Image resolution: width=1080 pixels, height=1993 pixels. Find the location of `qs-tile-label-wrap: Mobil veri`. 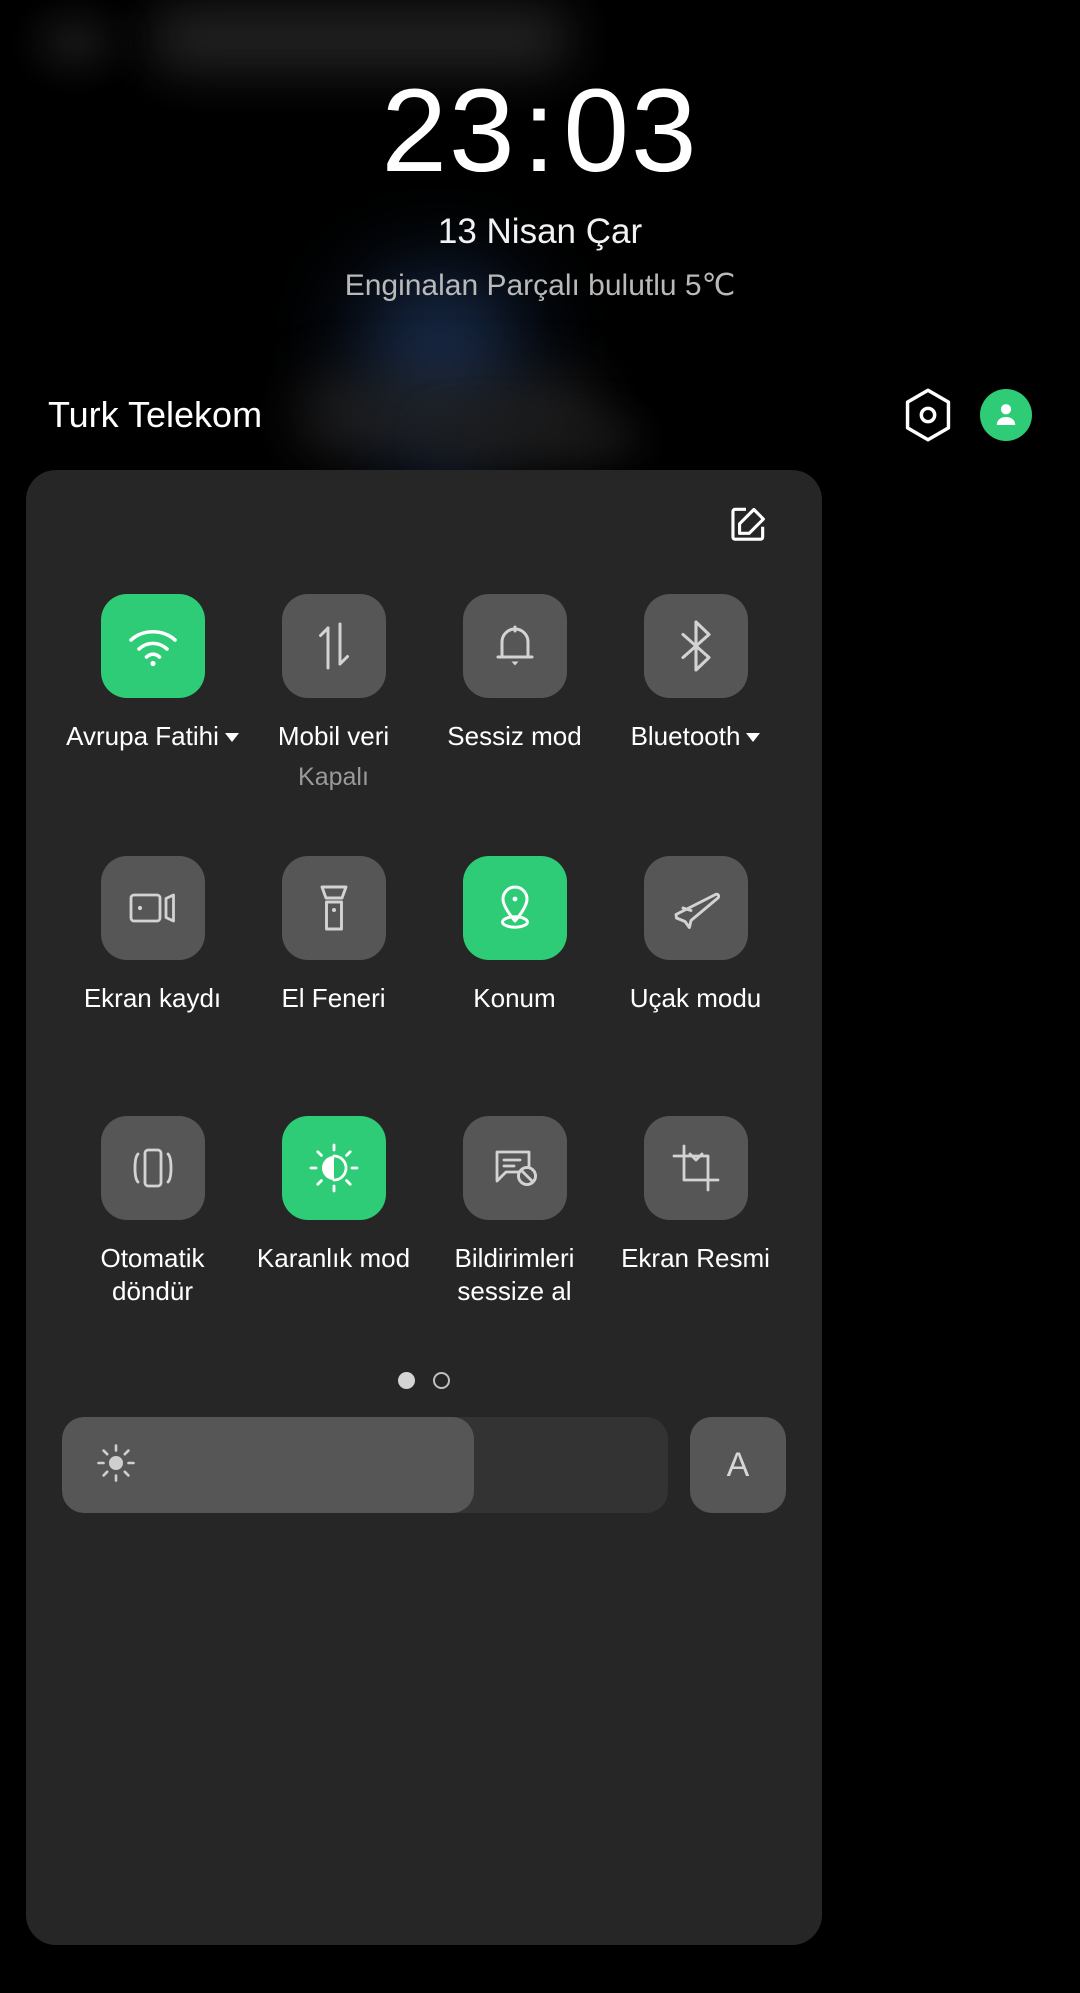

qs-tile-label-wrap: Mobil veri is located at coordinates (333, 736).